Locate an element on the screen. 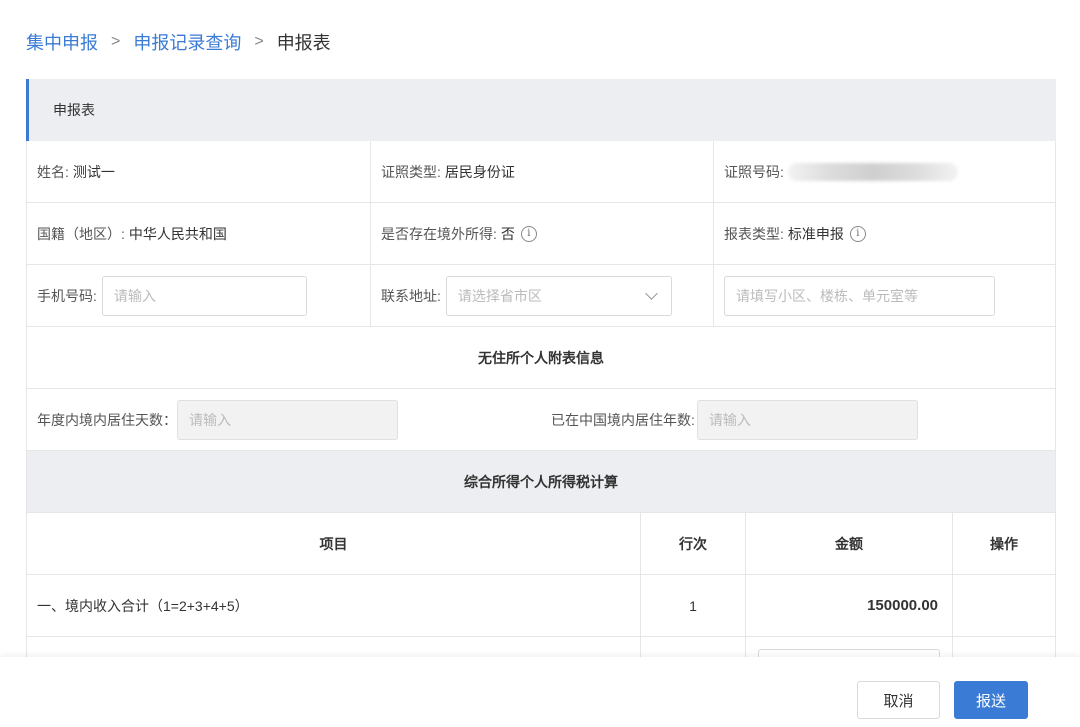 The height and width of the screenshot is (727, 1080). address-detail-input: 请填写小区、楼栋、单元室等 is located at coordinates (859, 295).